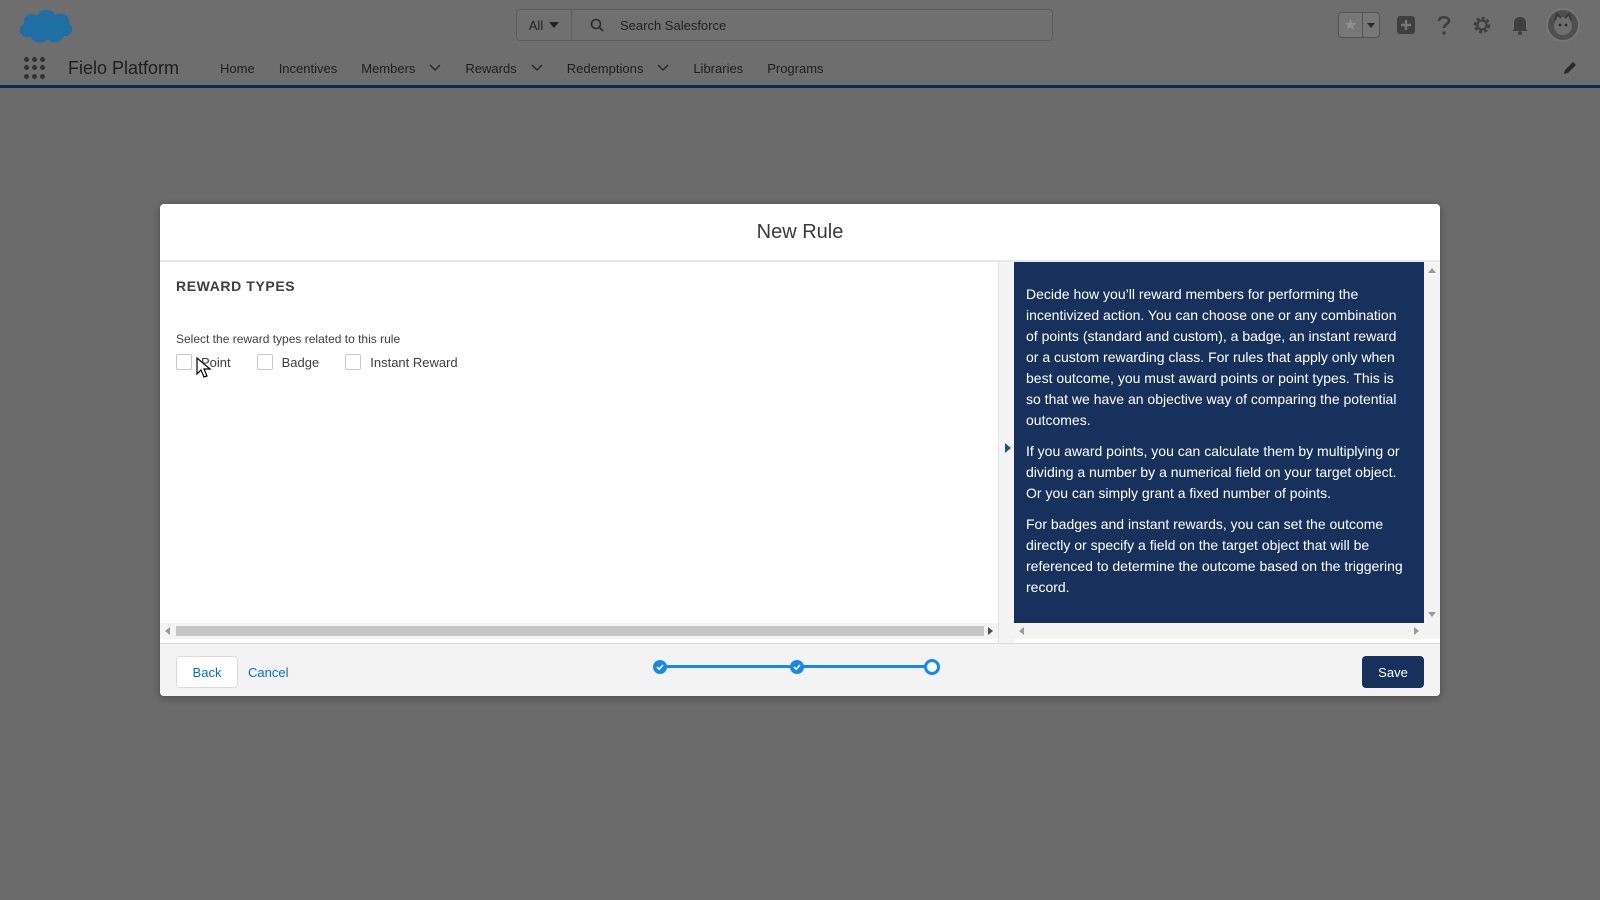  I want to click on save-button: Save, so click(1393, 672).